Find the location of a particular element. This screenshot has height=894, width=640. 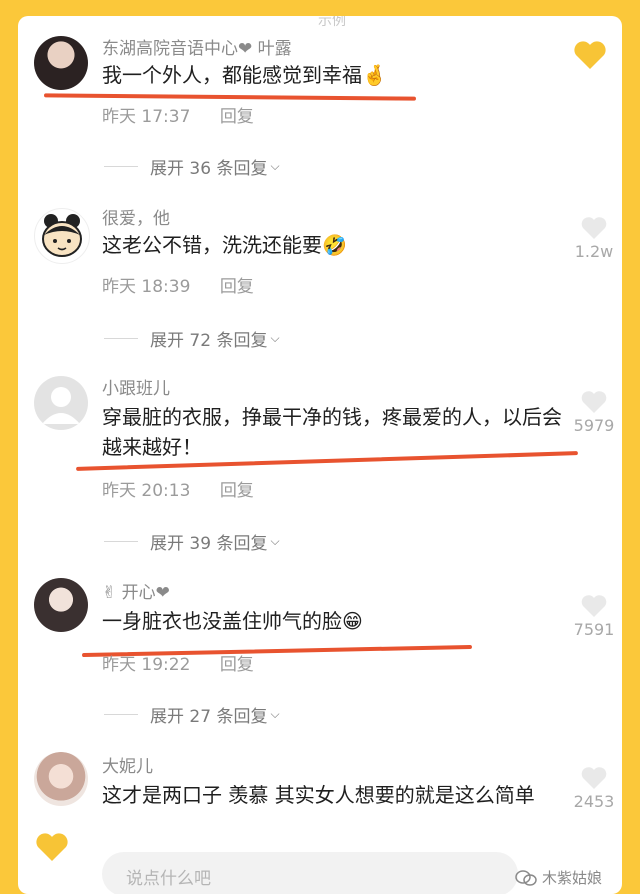

wechat-icon is located at coordinates (526, 877).